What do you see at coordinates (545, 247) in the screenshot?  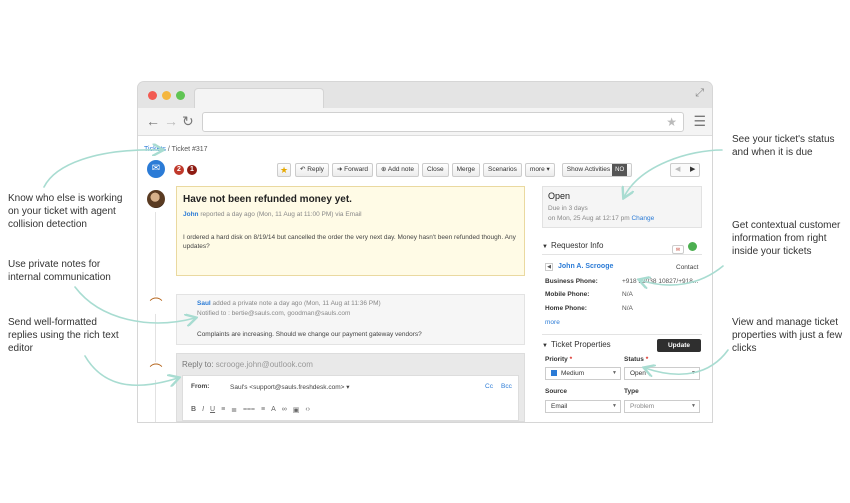 I see `collapse-triangle-icon: ▼` at bounding box center [545, 247].